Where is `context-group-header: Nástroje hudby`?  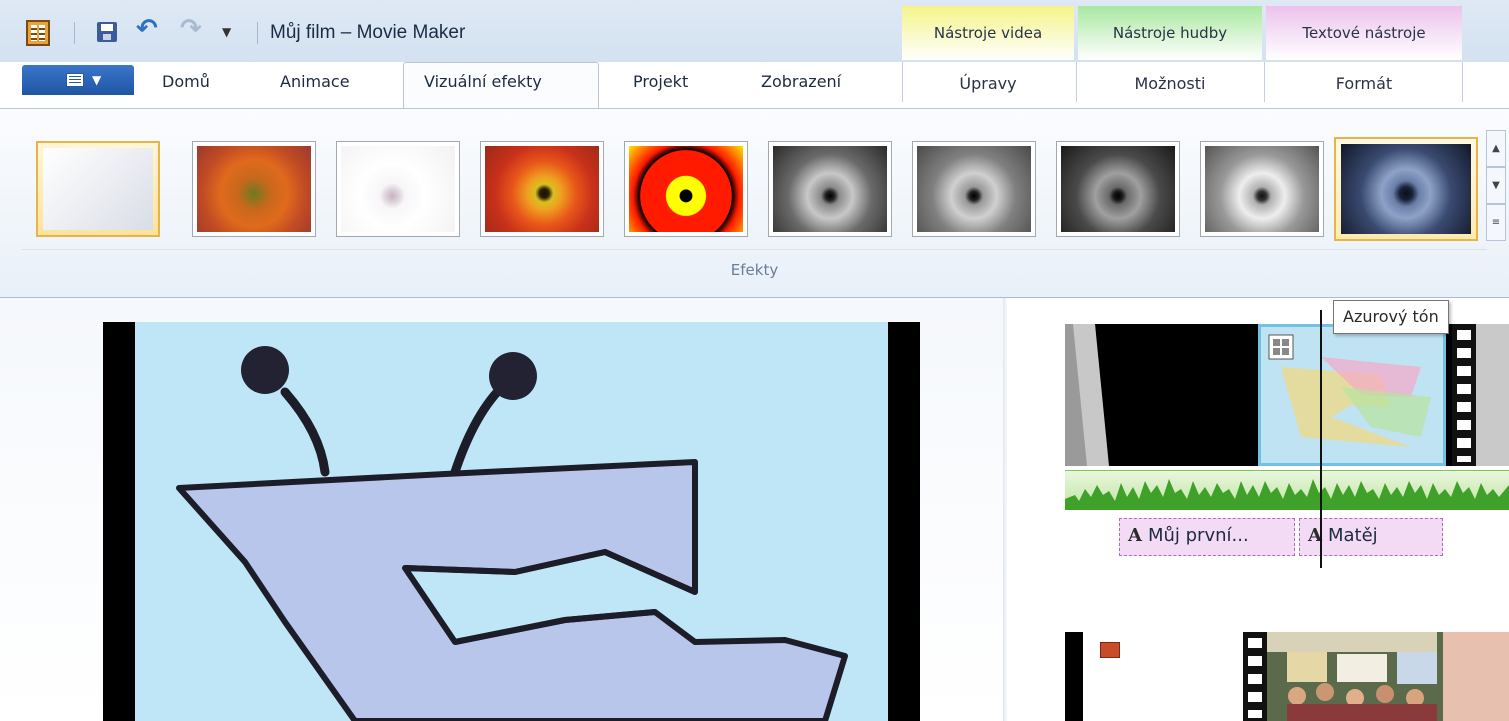
context-group-header: Nástroje hudby is located at coordinates (1170, 33).